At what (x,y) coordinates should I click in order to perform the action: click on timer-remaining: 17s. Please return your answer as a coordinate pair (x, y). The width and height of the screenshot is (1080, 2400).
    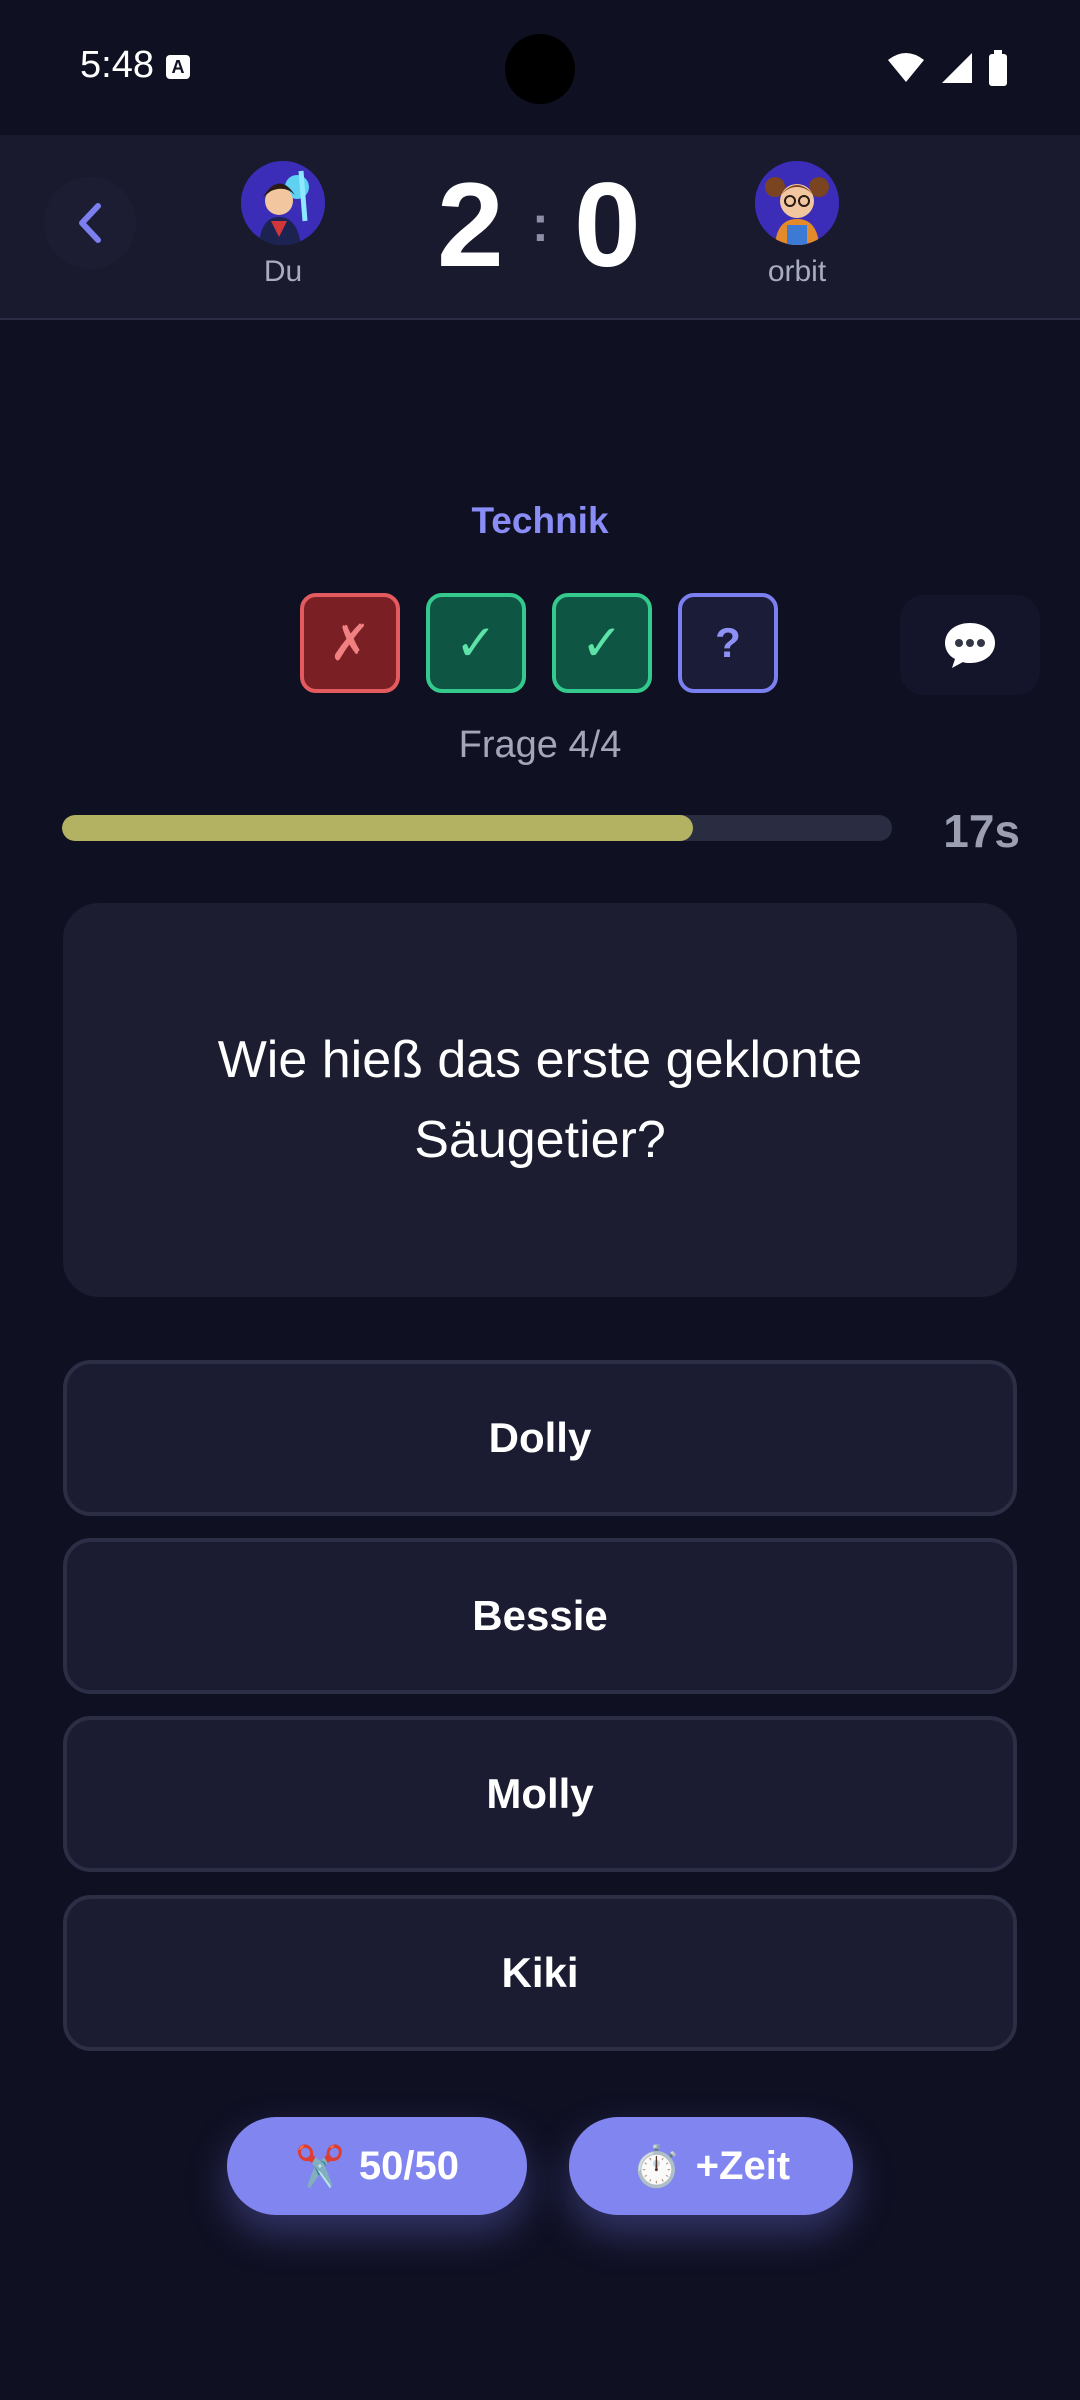
    Looking at the image, I should click on (981, 831).